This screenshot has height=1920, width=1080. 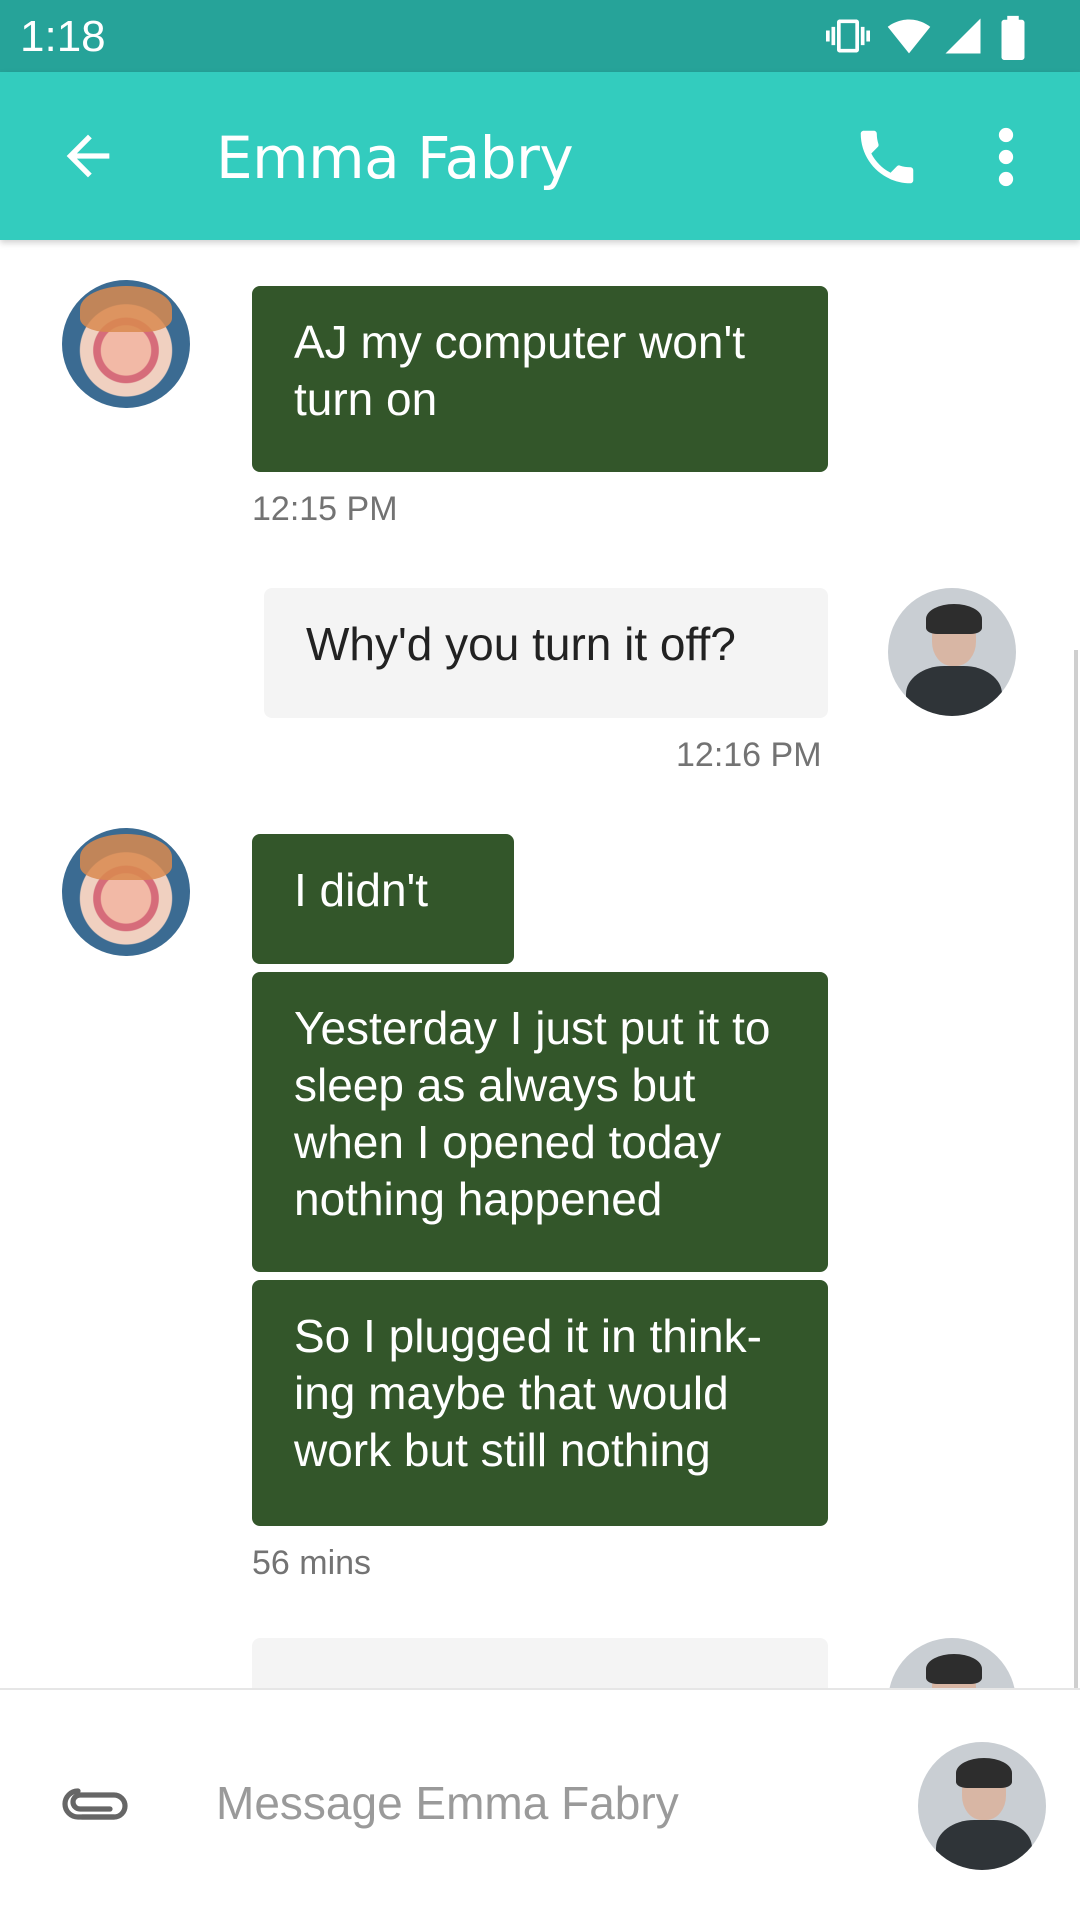 I want to click on attachment-icon, so click(x=96, y=1805).